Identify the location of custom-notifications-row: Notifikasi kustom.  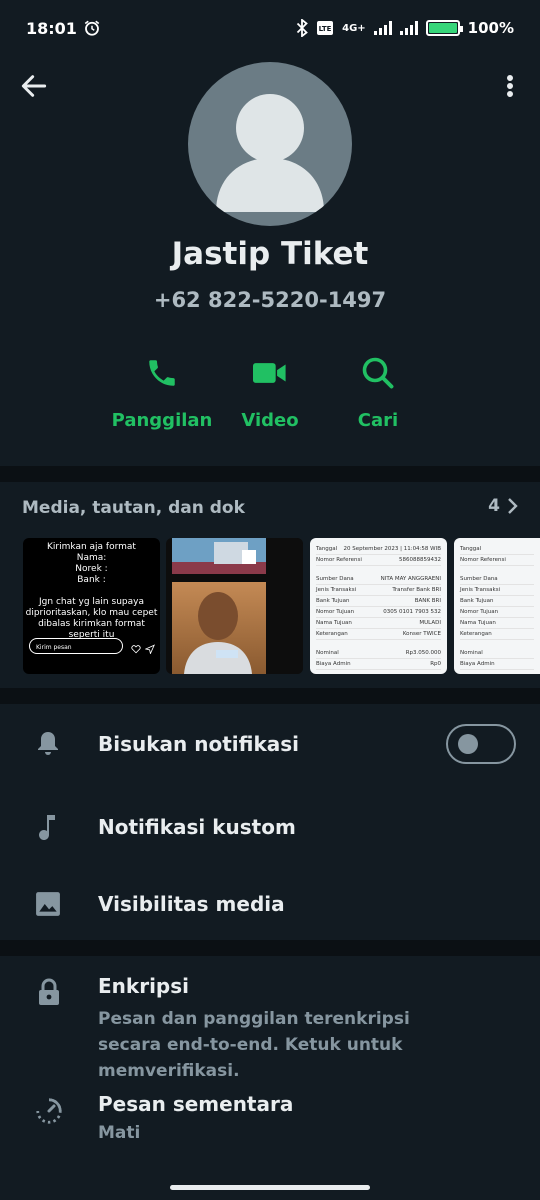
(270, 827).